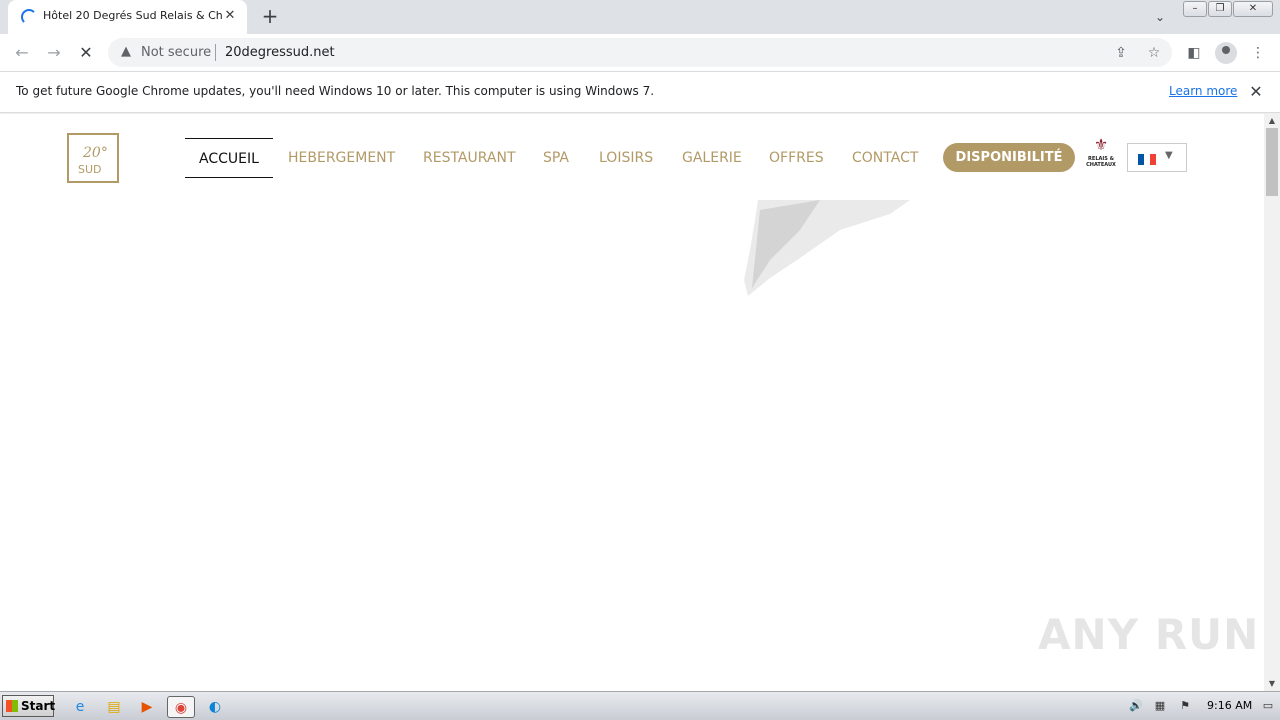  Describe the element at coordinates (90, 169) in the screenshot. I see `logo-sud-text: SUD` at that location.